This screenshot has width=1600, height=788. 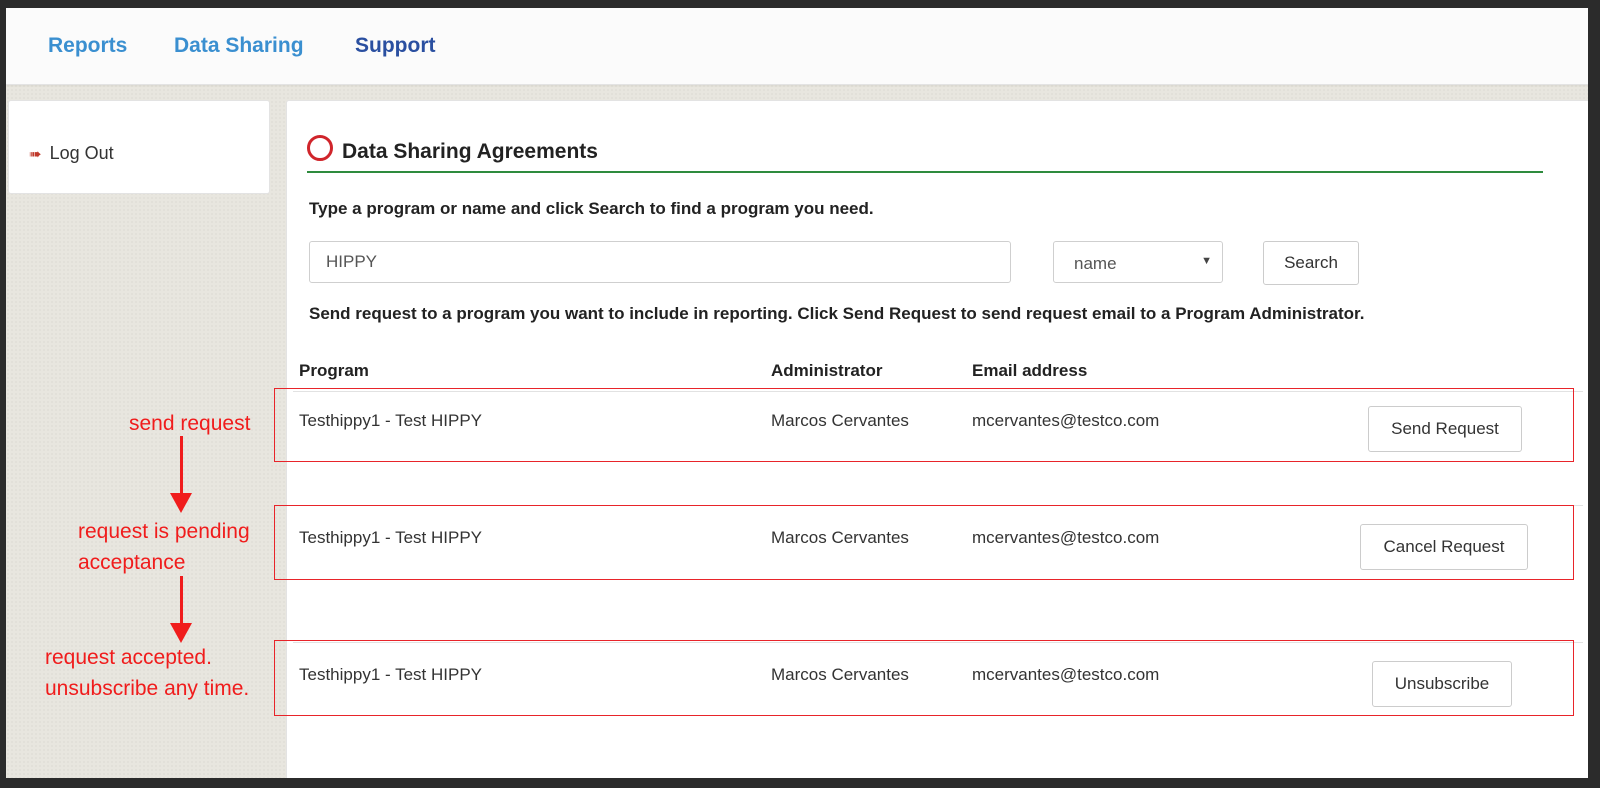 I want to click on top-navbar: Reports Data Sharing Support, so click(x=797, y=46).